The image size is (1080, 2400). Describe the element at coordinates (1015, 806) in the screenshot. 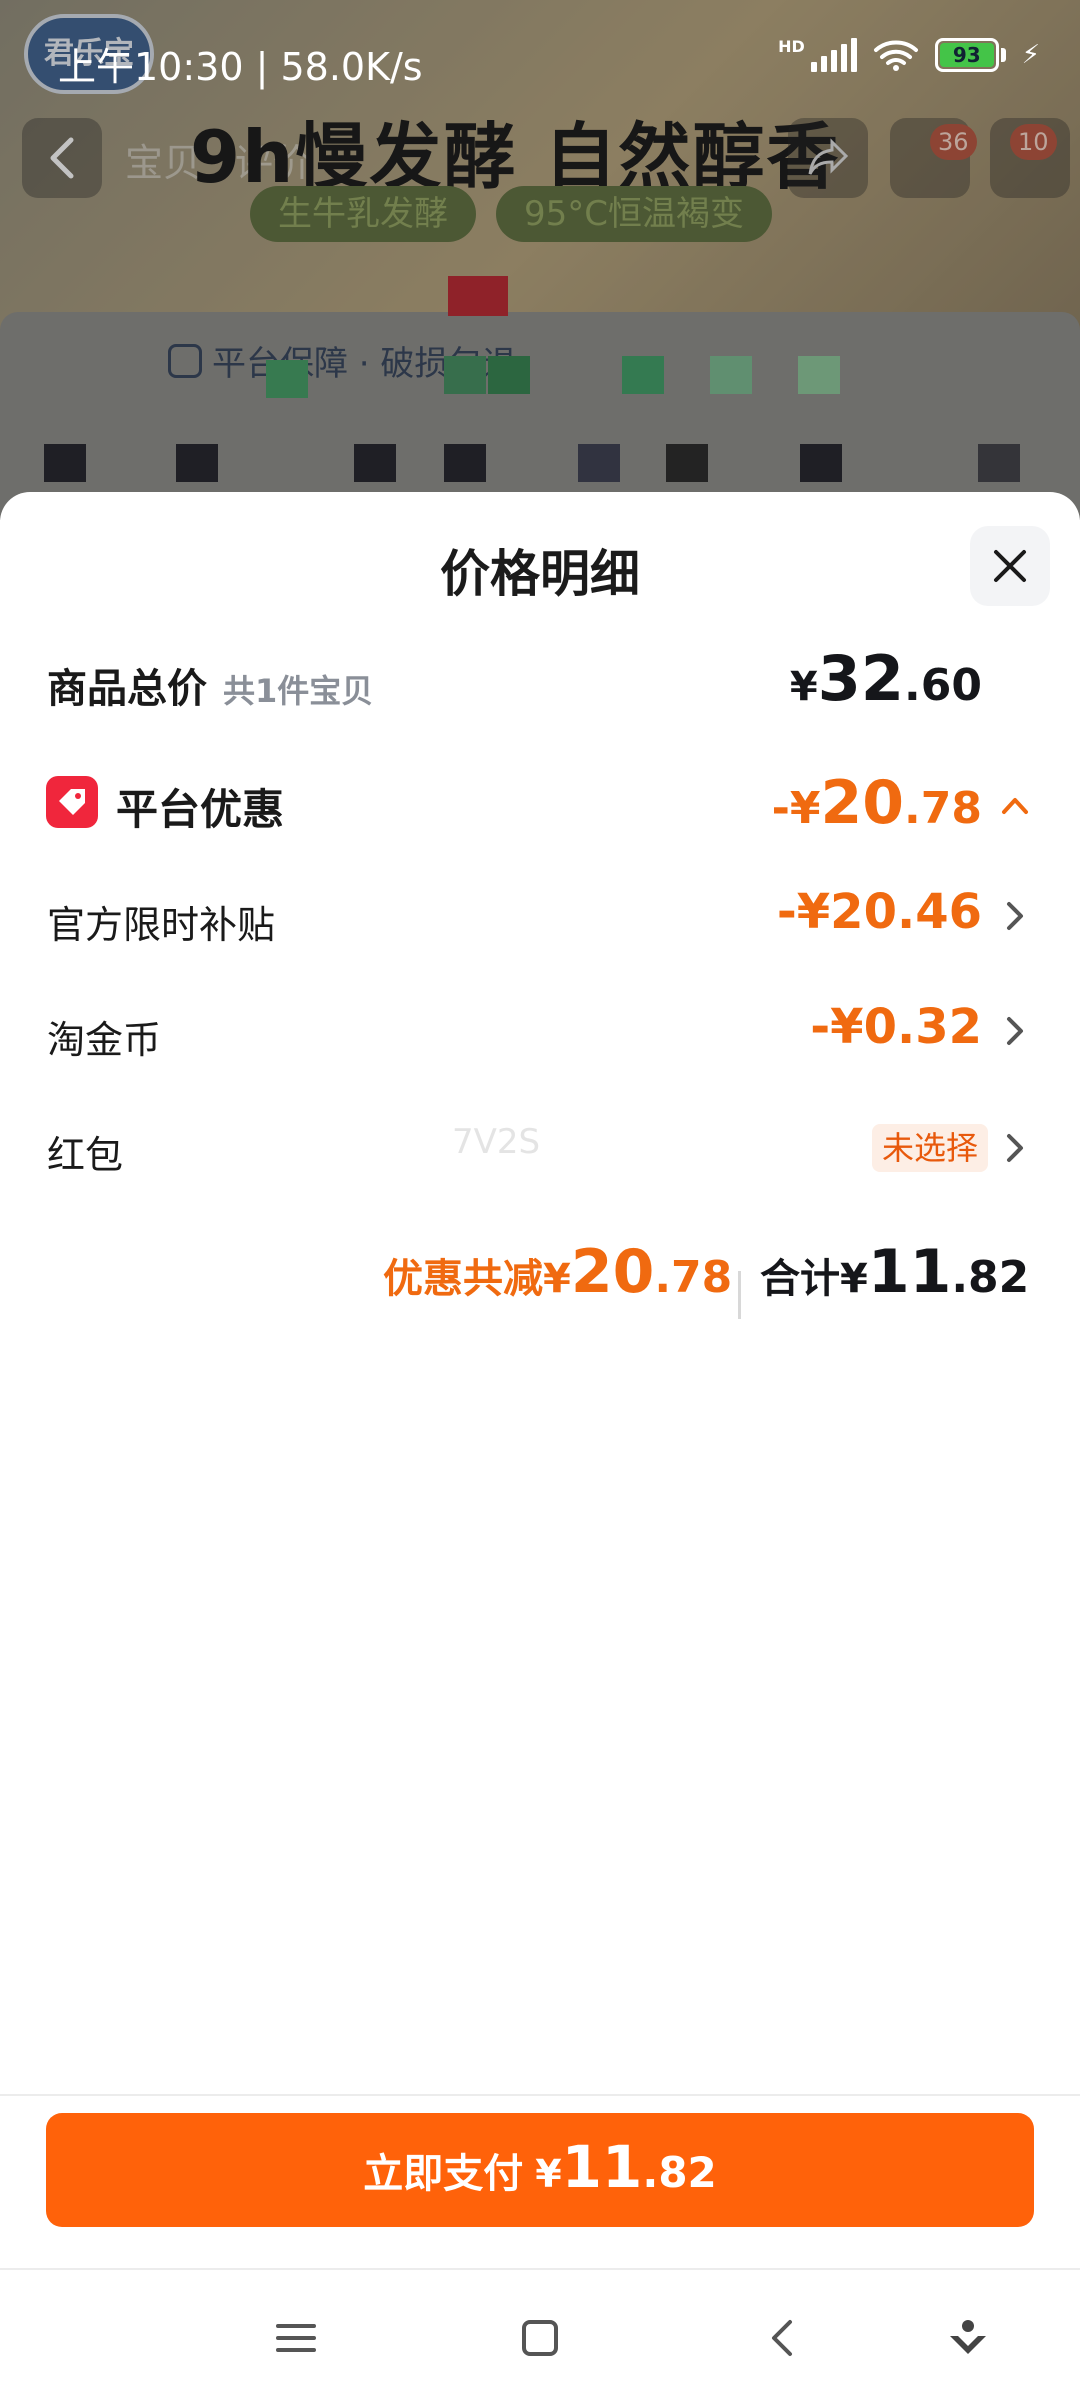

I see `chevron-up-icon` at that location.